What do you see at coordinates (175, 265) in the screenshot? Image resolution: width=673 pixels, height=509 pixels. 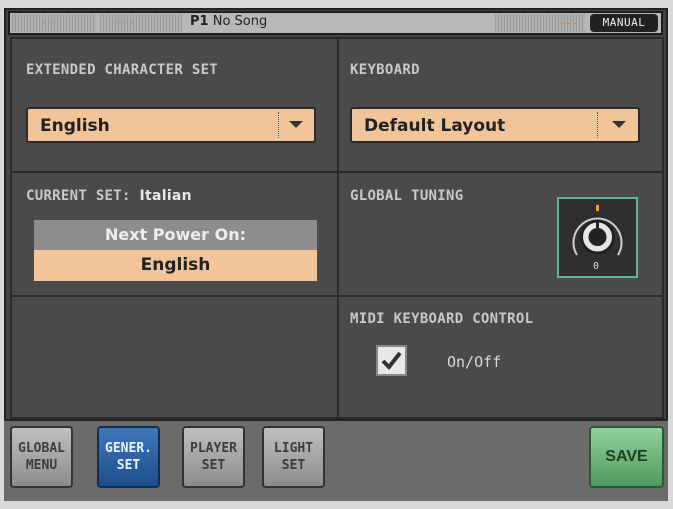 I see `next-power-on-value: English` at bounding box center [175, 265].